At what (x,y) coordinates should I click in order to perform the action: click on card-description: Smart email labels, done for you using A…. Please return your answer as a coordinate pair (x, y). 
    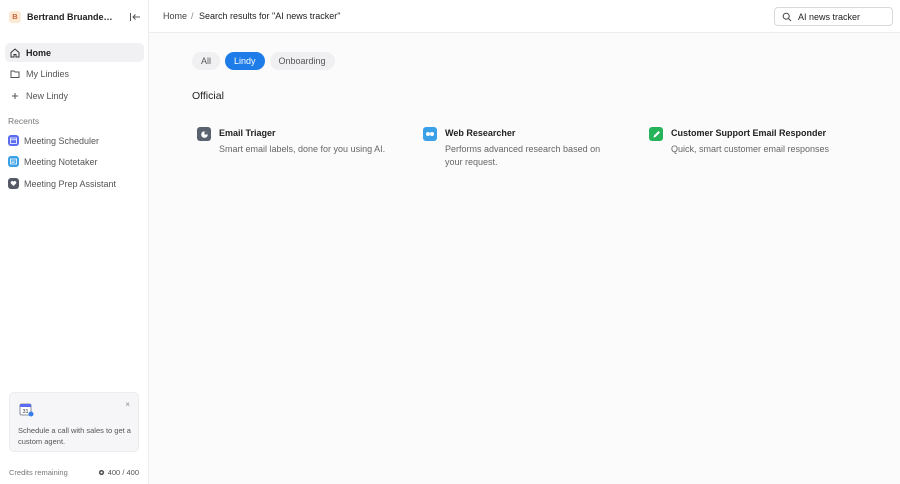
    Looking at the image, I should click on (302, 149).